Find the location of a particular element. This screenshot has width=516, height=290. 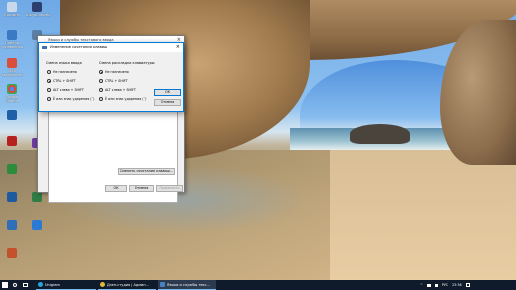

windows-icon is located at coordinates (5, 285).